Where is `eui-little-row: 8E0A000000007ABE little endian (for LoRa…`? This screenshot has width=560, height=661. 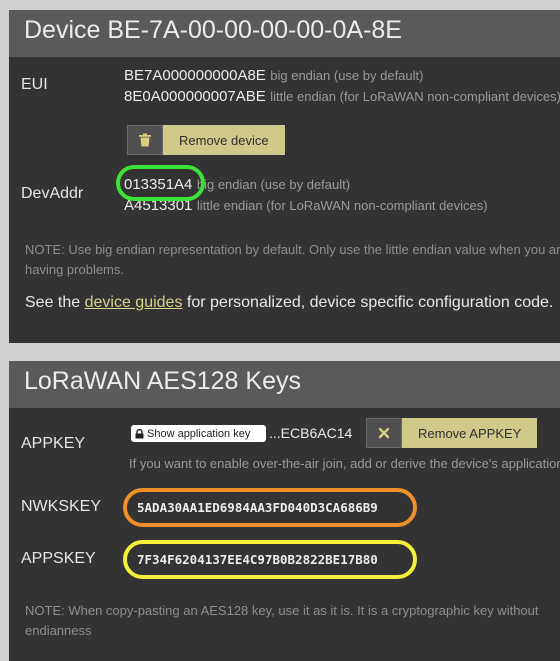
eui-little-row: 8E0A000000007ABE little endian (for LoRa… is located at coordinates (342, 97).